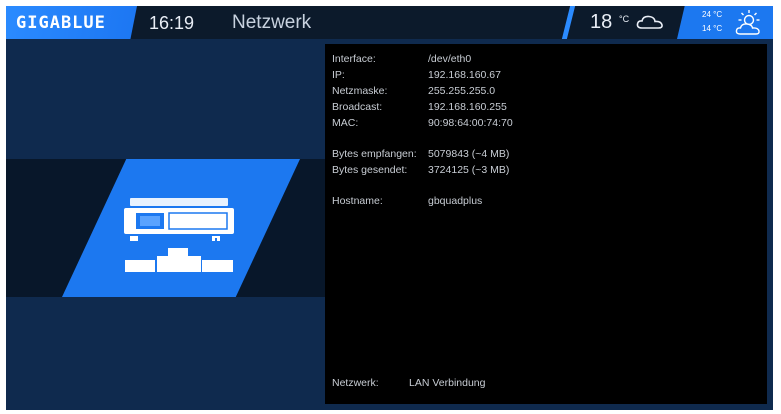  What do you see at coordinates (712, 28) in the screenshot?
I see `forecast-low: 14 °C` at bounding box center [712, 28].